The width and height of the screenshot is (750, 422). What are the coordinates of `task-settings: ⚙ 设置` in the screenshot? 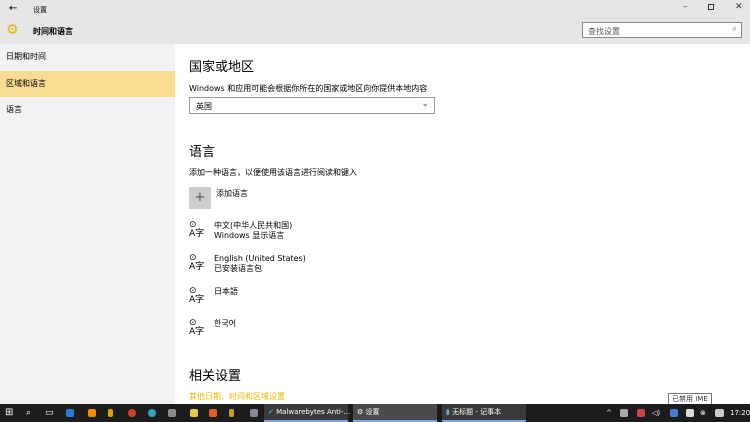 It's located at (395, 413).